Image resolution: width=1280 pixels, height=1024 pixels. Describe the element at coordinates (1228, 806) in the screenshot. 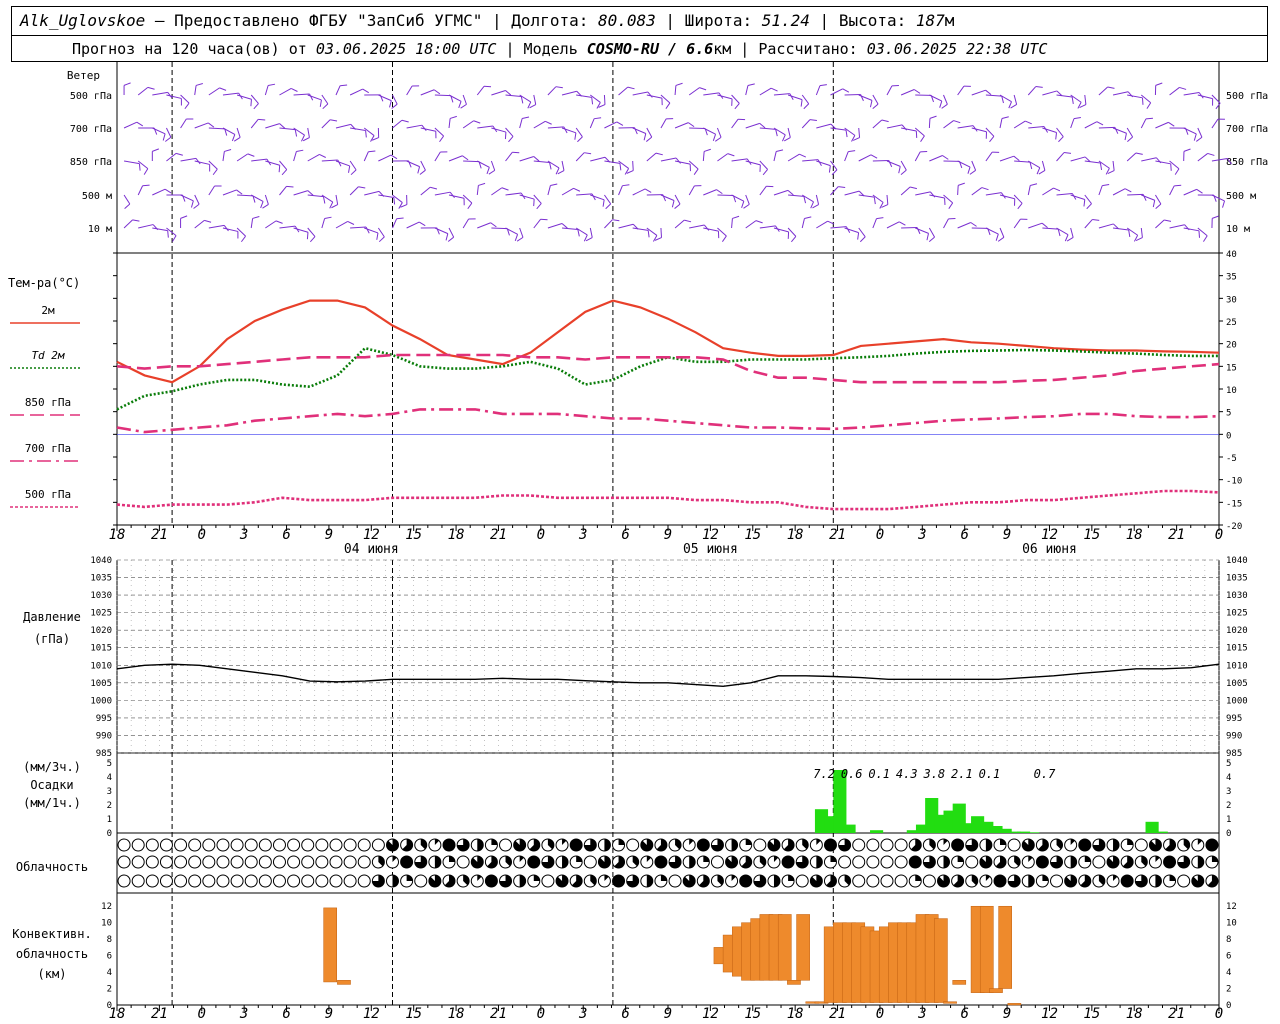

I see `precip-ytick-label: 2` at that location.